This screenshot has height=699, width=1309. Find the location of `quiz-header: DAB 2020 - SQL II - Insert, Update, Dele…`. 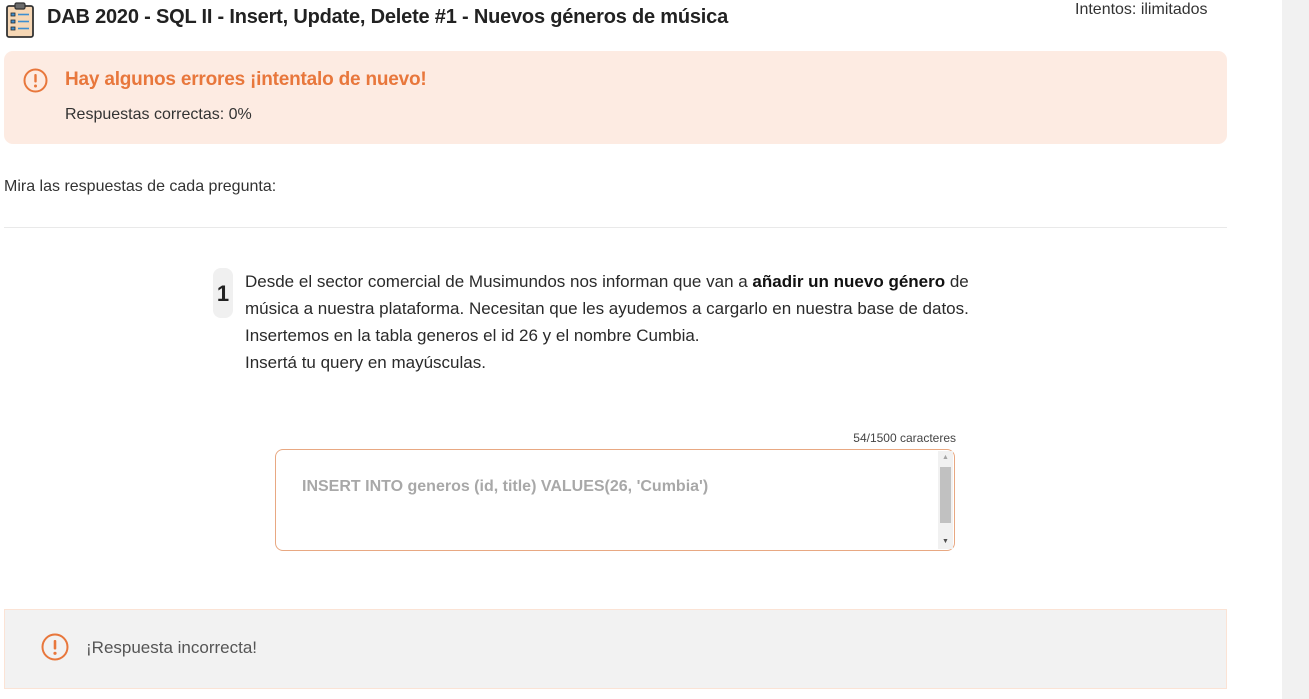

quiz-header: DAB 2020 - SQL II - Insert, Update, Dele… is located at coordinates (620, 20).